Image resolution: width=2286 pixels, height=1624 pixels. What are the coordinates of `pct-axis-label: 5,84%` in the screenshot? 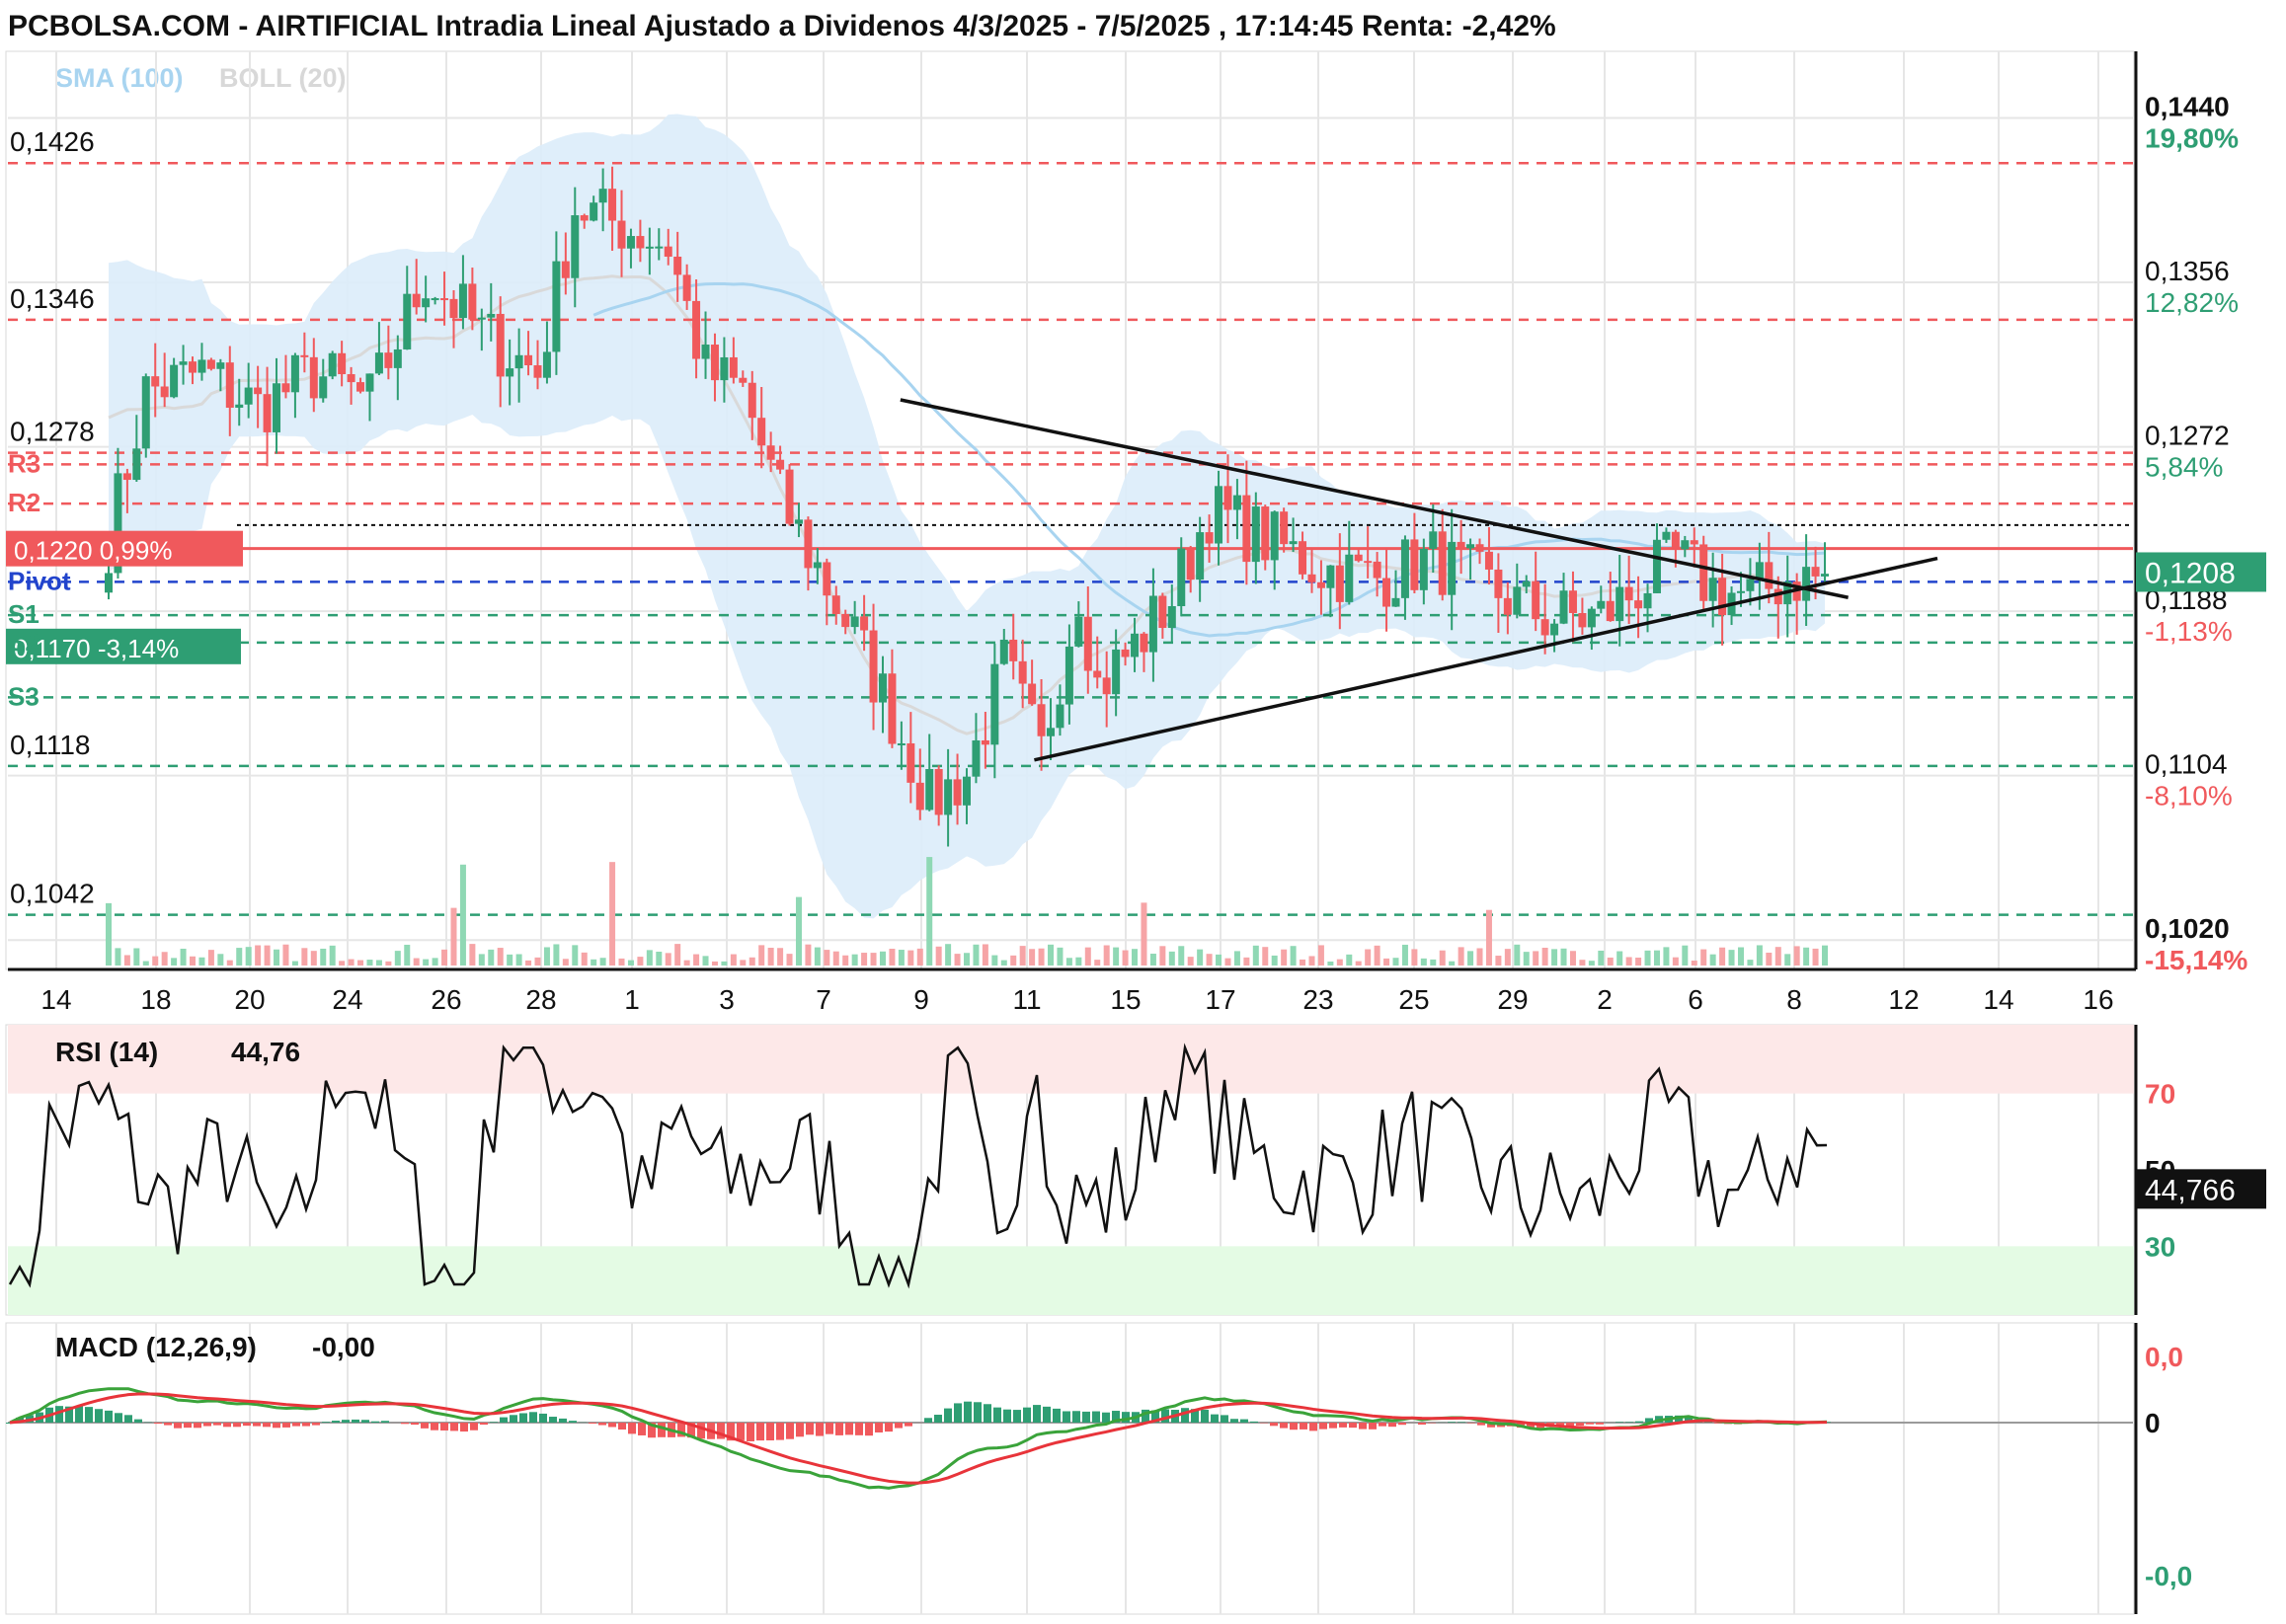 It's located at (2184, 468).